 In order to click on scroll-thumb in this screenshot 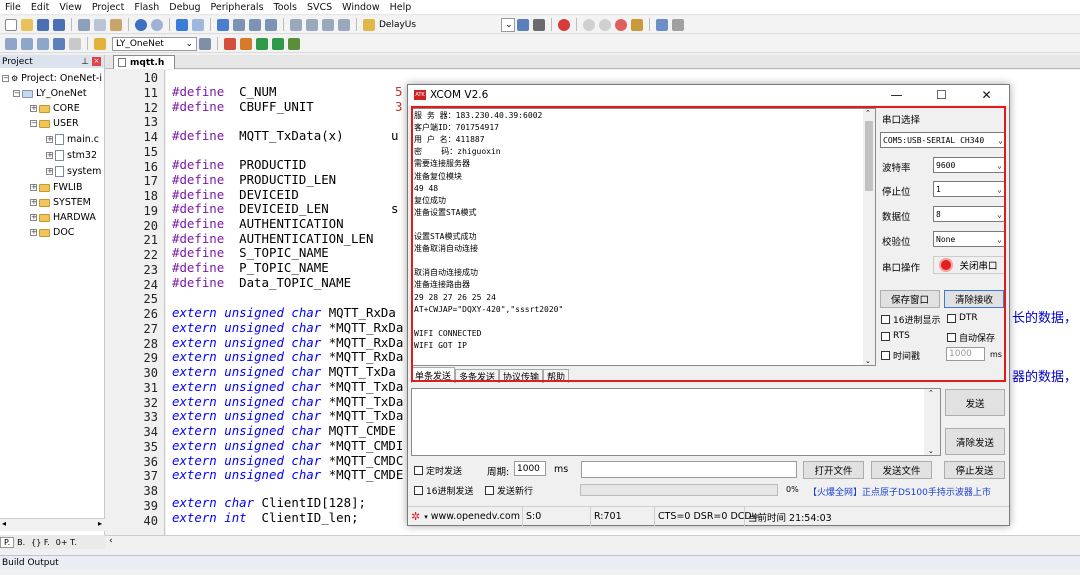, I will do `click(869, 156)`.